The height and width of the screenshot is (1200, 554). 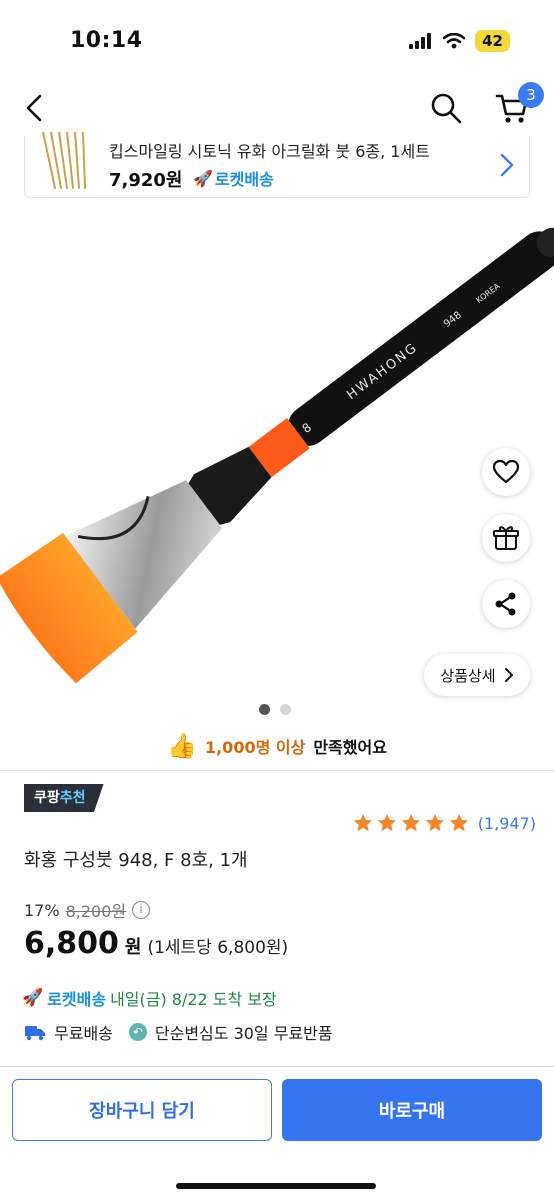 I want to click on cart-button: 3, so click(x=519, y=104).